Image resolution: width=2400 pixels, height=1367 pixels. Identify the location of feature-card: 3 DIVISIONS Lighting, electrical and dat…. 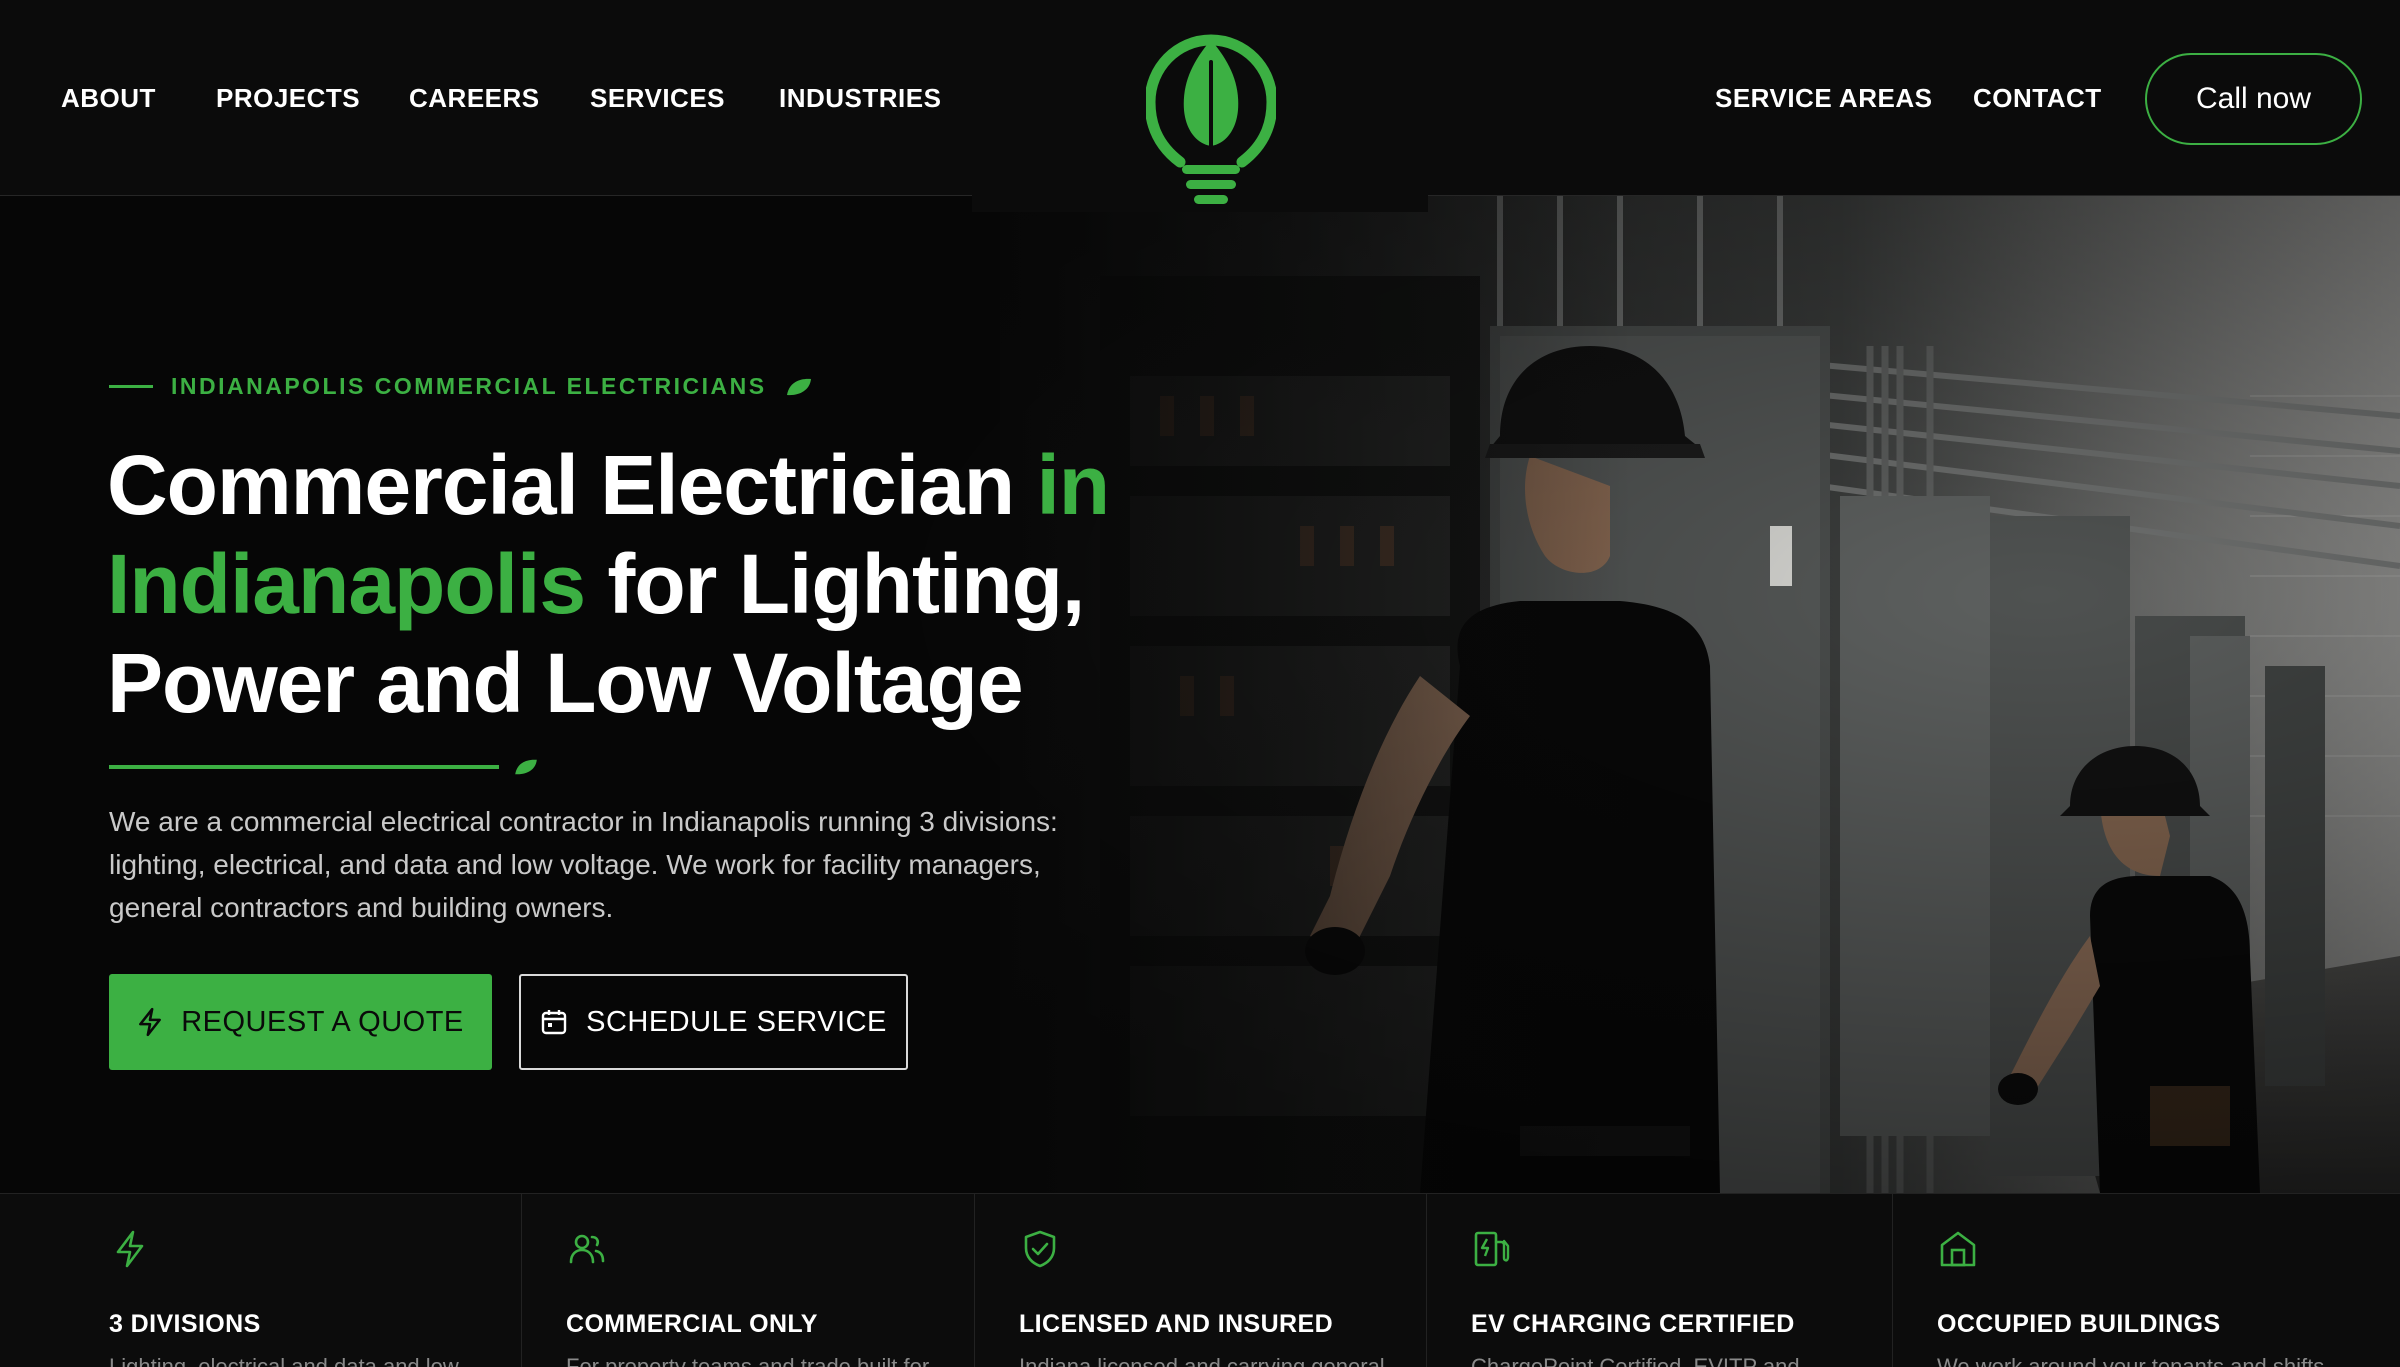
(261, 1280).